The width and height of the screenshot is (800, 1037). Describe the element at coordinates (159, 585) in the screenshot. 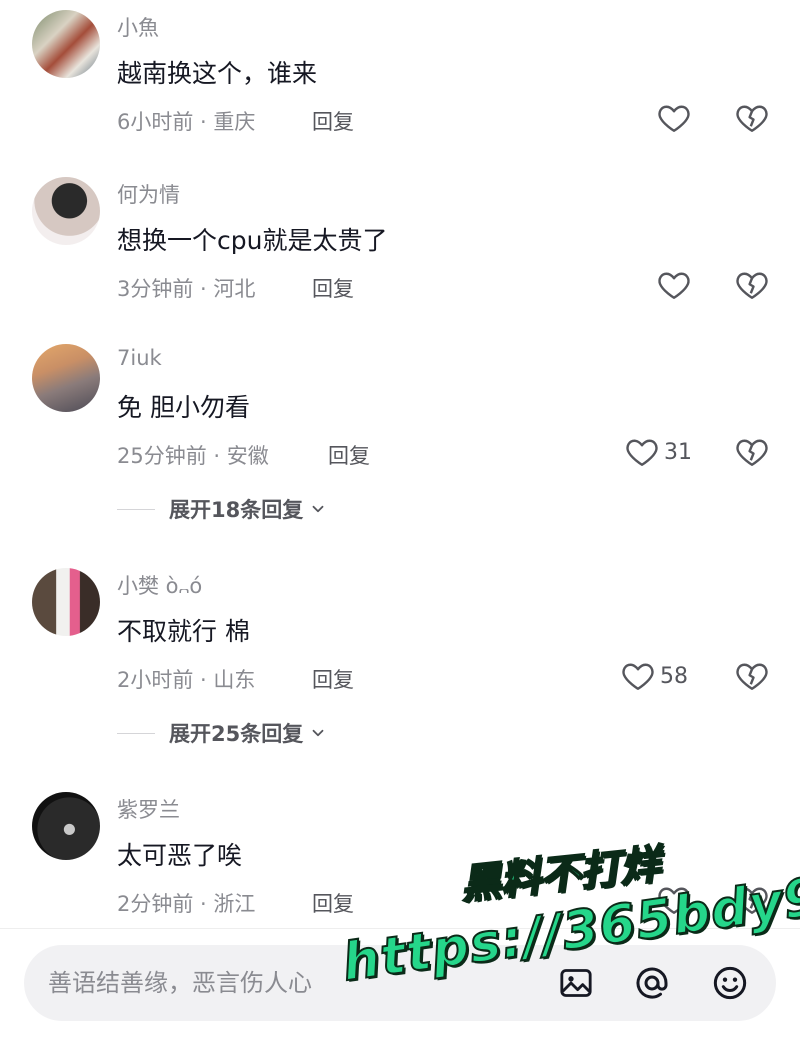

I see `comment-username: 小樊 ò᎔ó` at that location.